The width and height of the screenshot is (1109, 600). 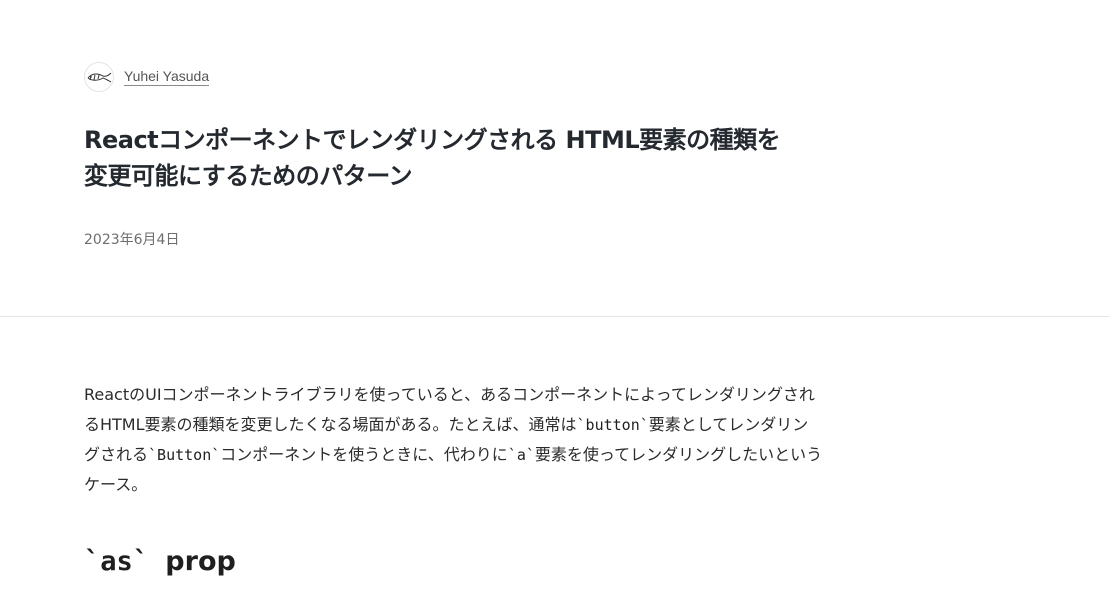 What do you see at coordinates (167, 77) in the screenshot?
I see `author-name-link: Yuhei Yasuda` at bounding box center [167, 77].